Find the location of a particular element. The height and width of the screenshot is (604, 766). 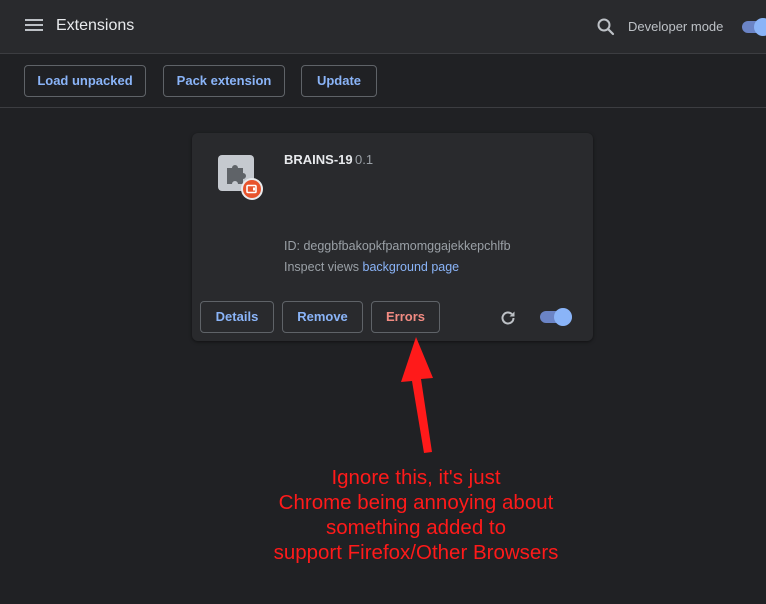

extension-badge-icon is located at coordinates (252, 189).